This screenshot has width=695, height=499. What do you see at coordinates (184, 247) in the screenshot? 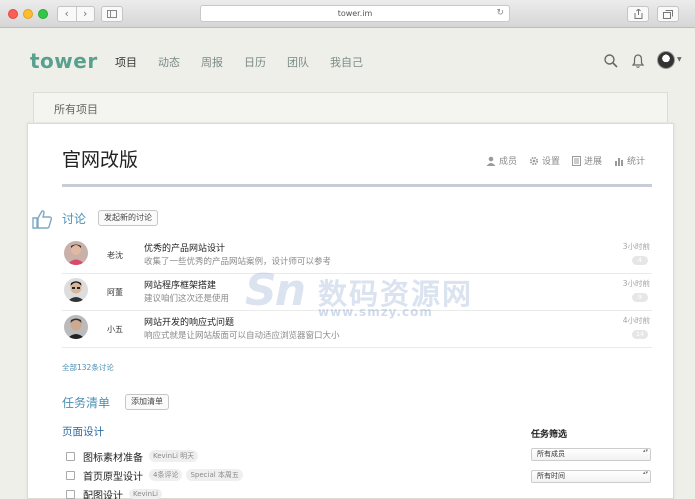
I see `discussion-title: 优秀的产品网站设计` at bounding box center [184, 247].